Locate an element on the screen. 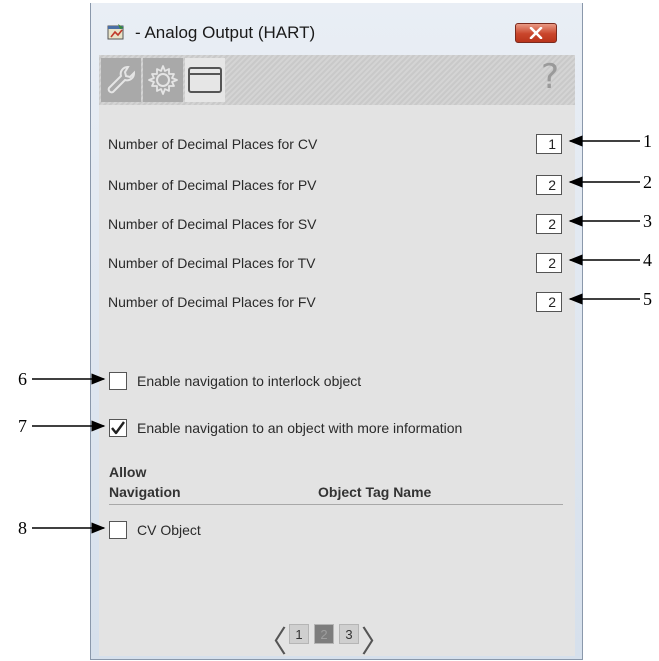 Image resolution: width=659 pixels, height=661 pixels. callout-number: 8 is located at coordinates (22, 528).